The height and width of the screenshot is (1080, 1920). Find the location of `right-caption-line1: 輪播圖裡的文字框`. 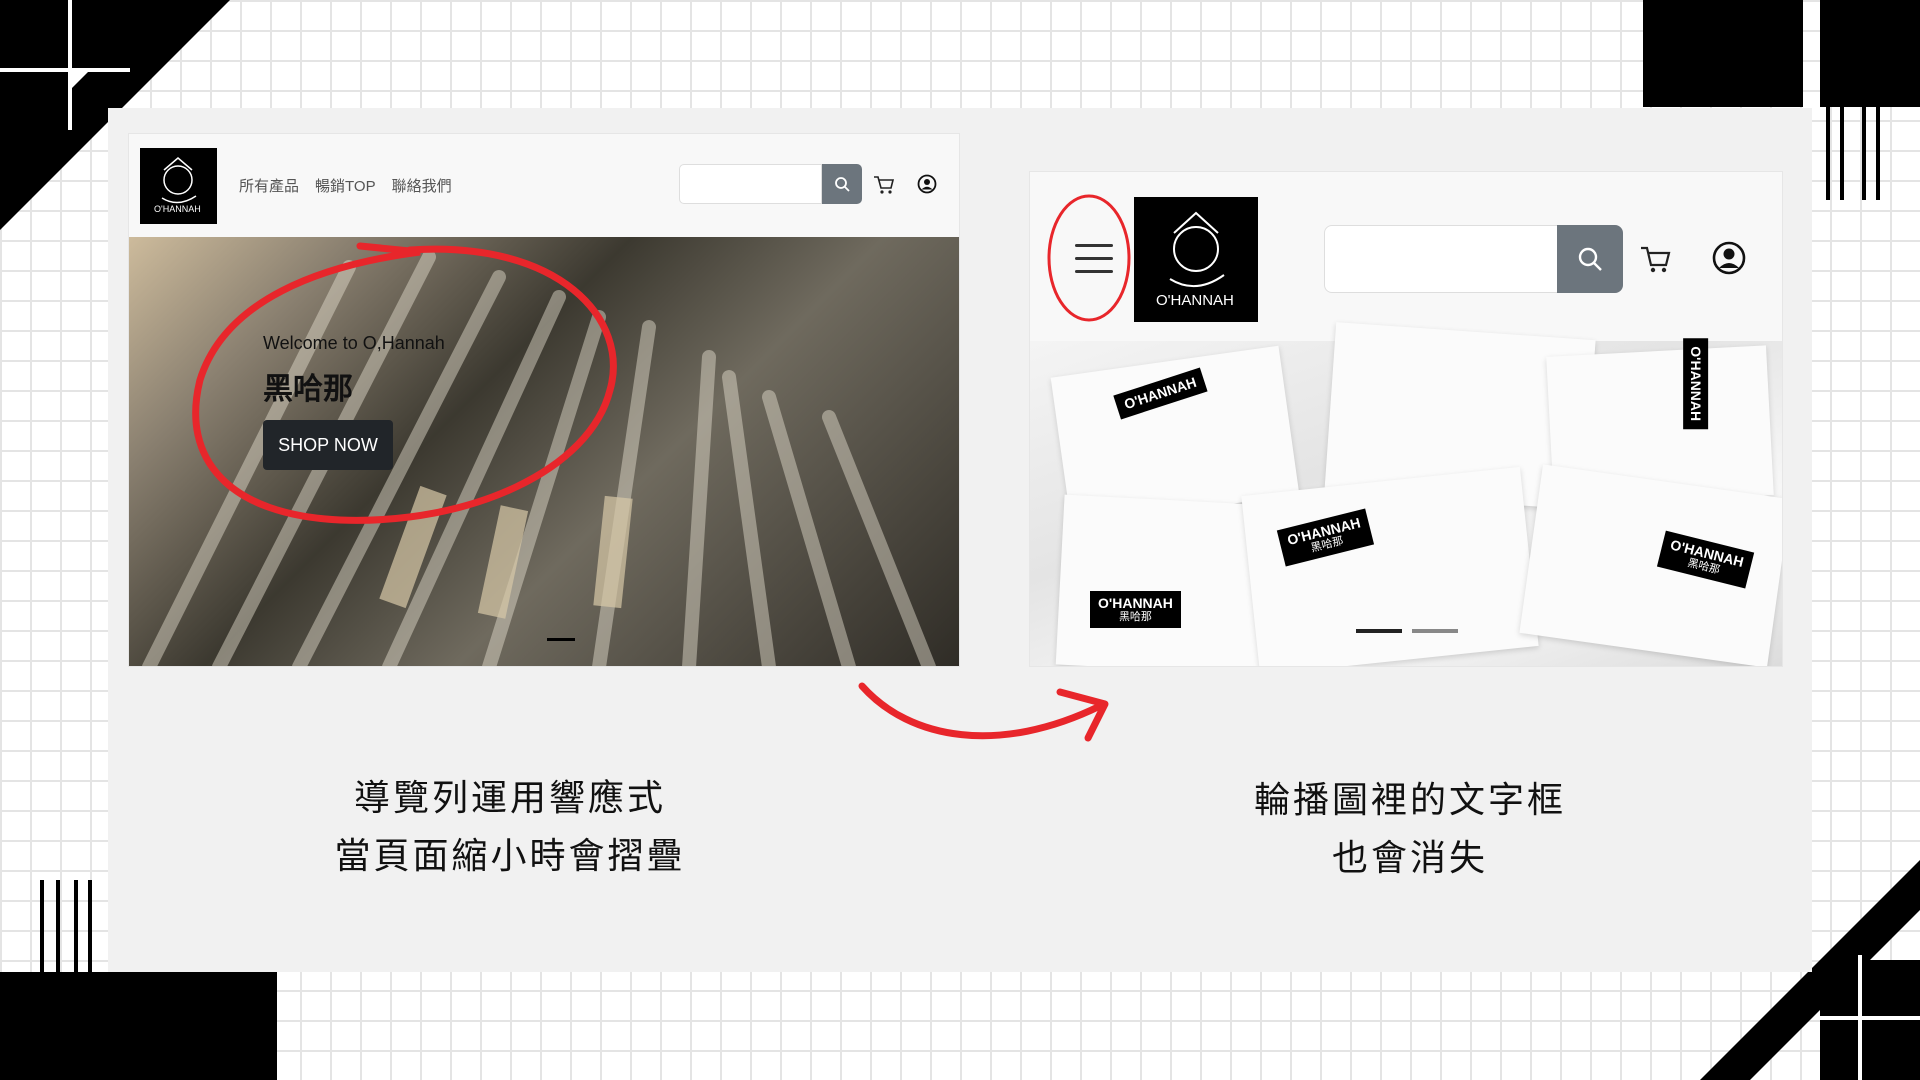

right-caption-line1: 輪播圖裡的文字框 is located at coordinates (1409, 800).